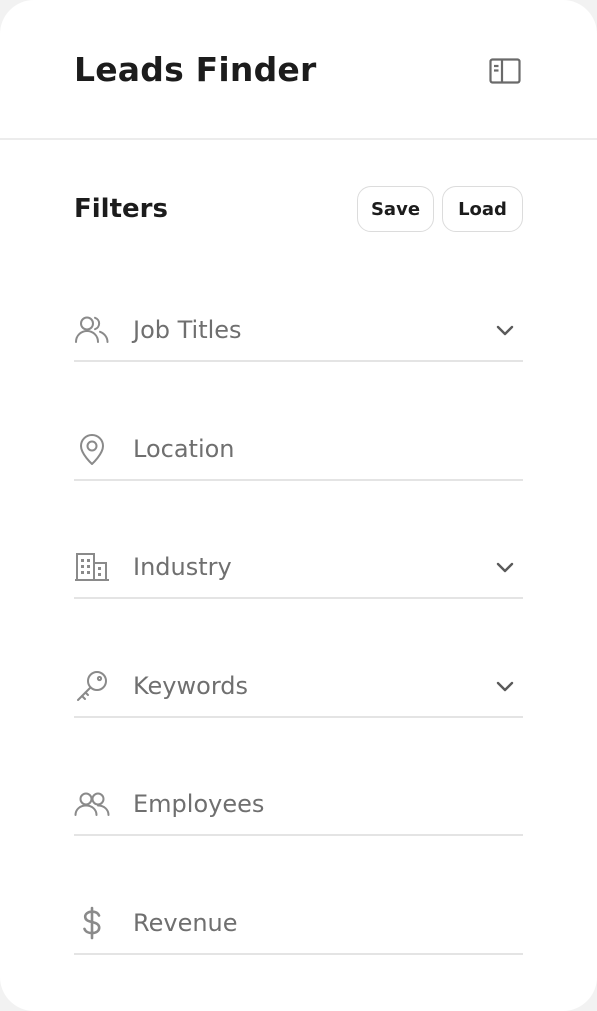 The image size is (597, 1011). What do you see at coordinates (298, 806) in the screenshot?
I see `employees-field: Employees` at bounding box center [298, 806].